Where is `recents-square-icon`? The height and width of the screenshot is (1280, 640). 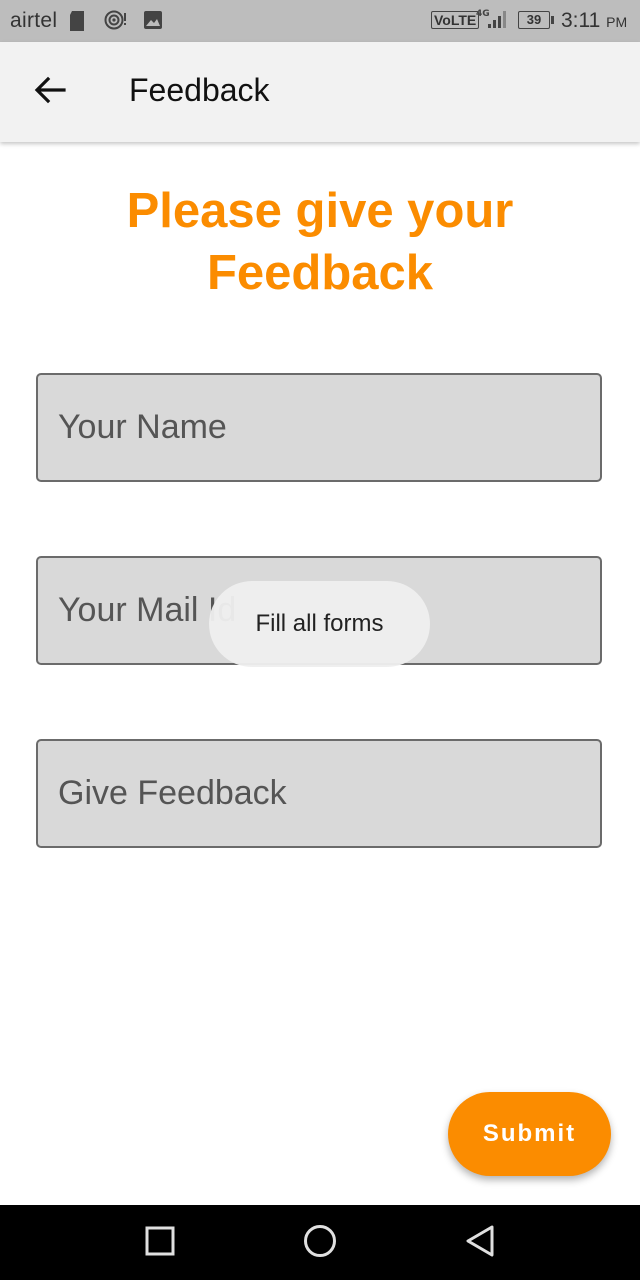
recents-square-icon is located at coordinates (160, 1243).